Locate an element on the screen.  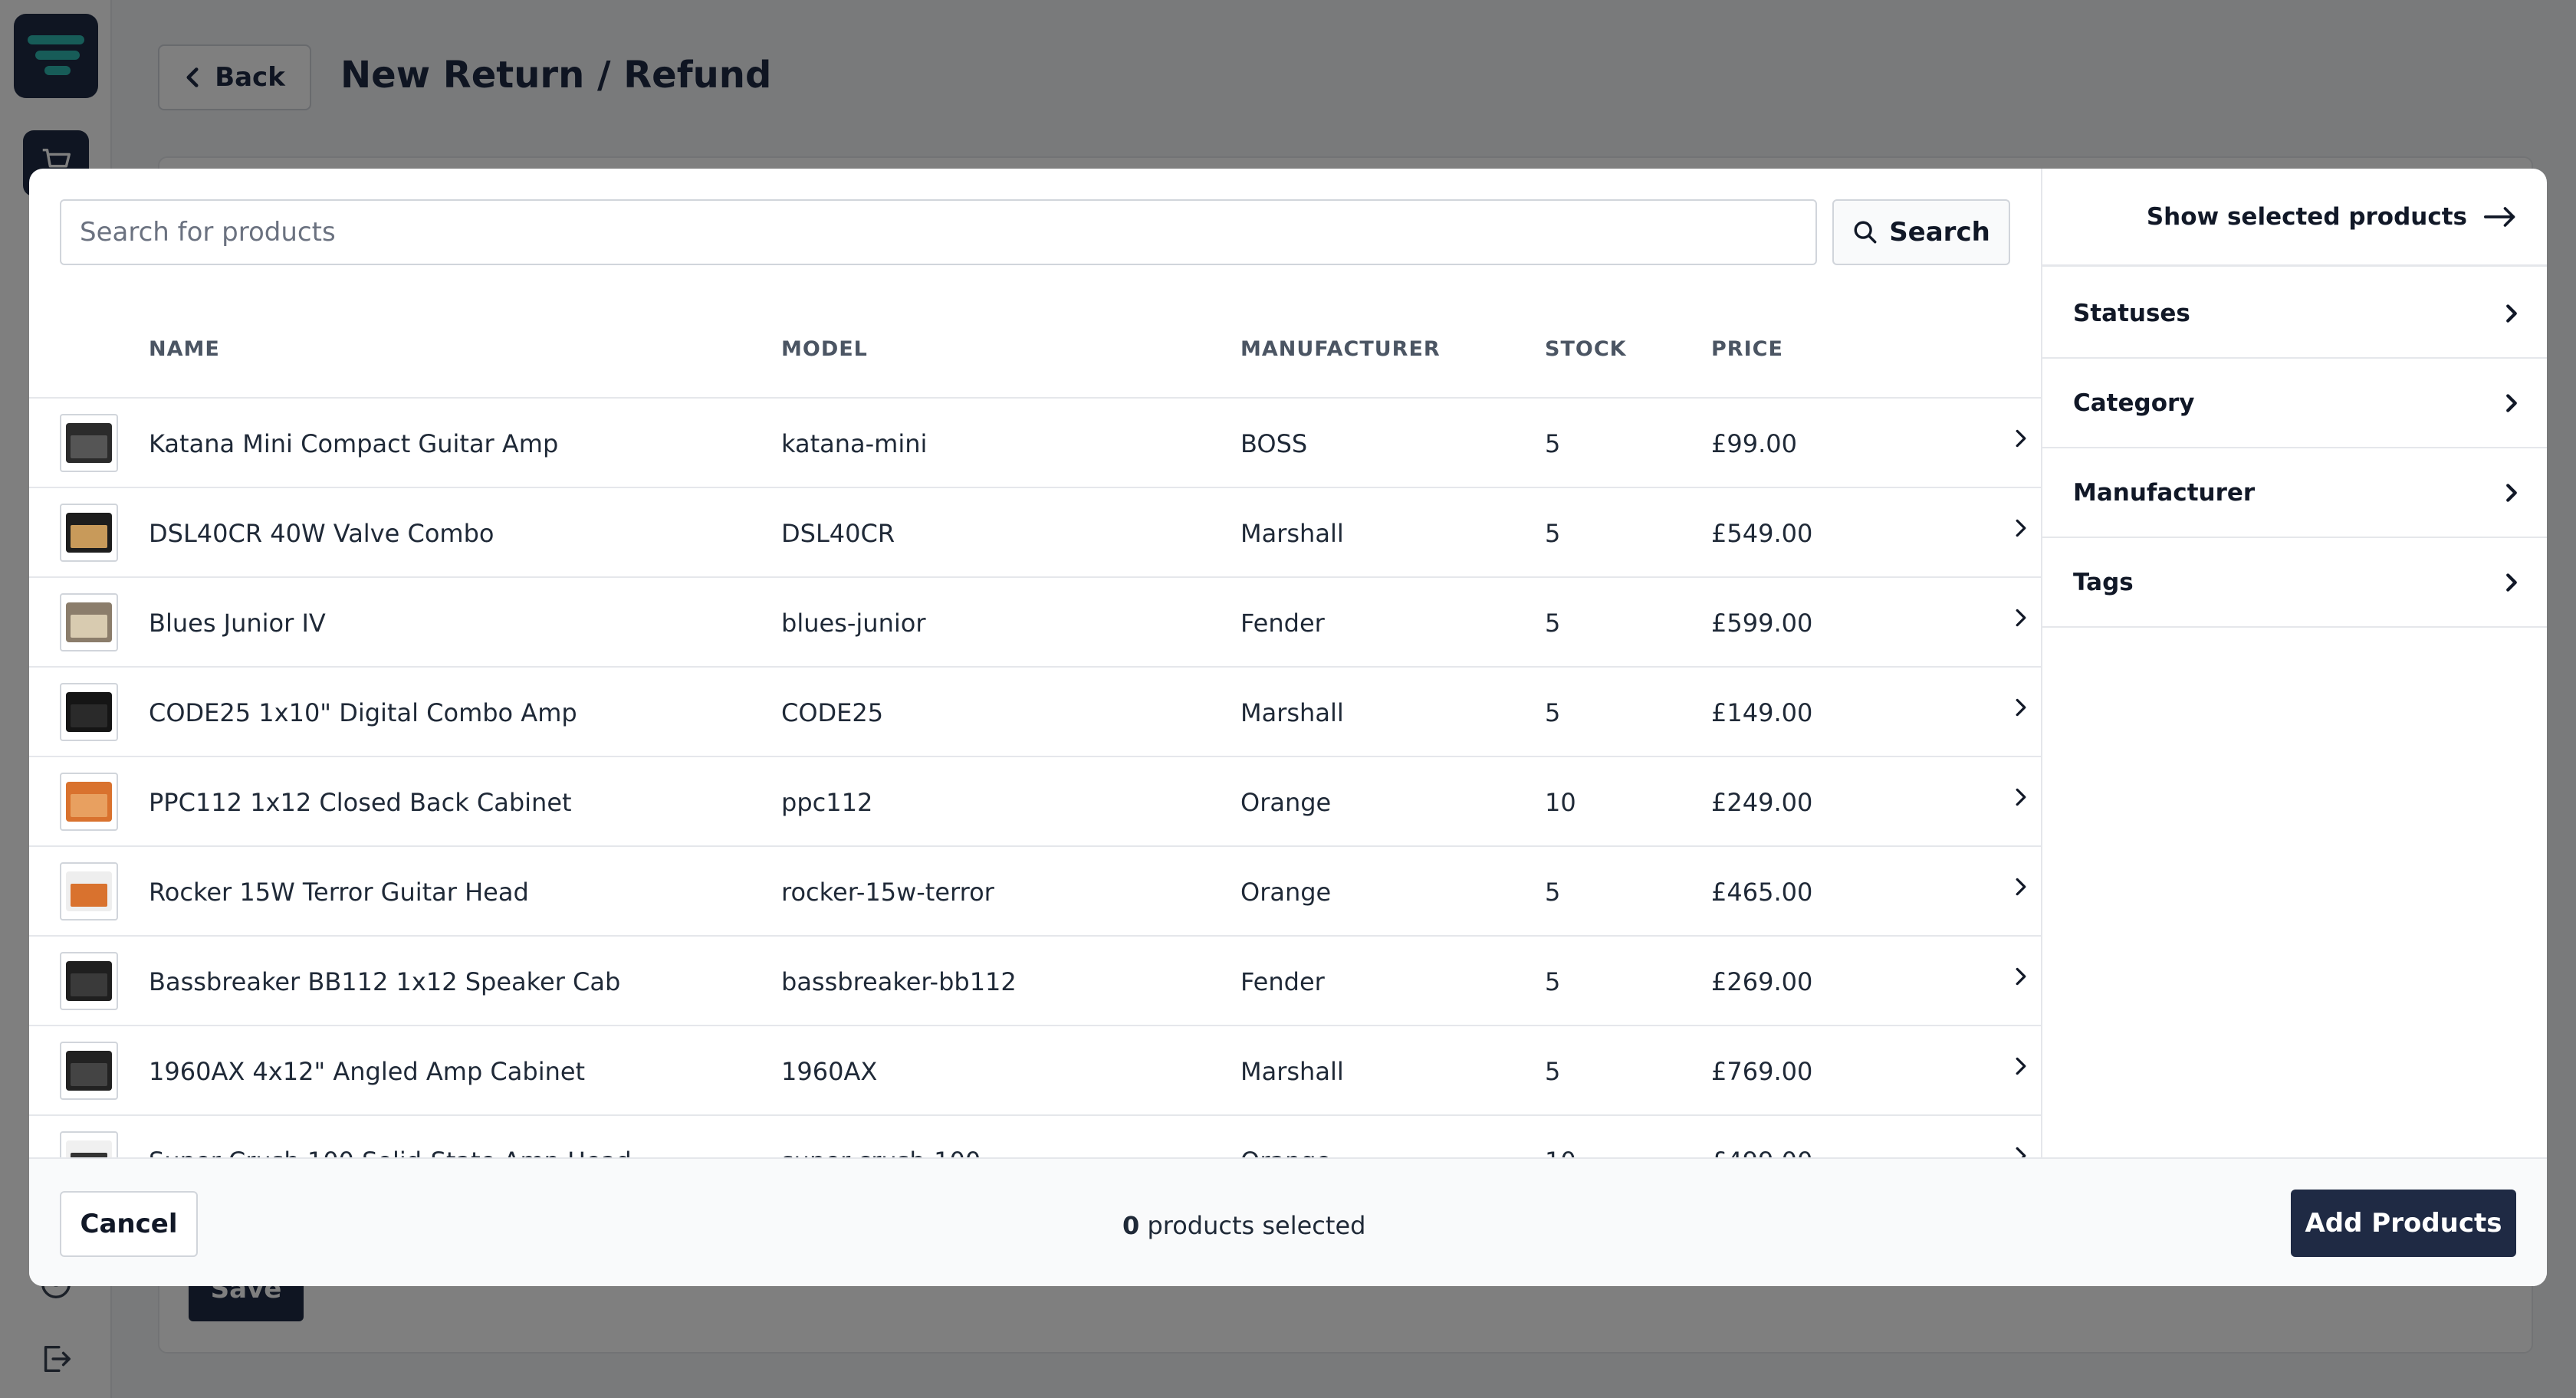
arrow-right-icon is located at coordinates (2500, 216).